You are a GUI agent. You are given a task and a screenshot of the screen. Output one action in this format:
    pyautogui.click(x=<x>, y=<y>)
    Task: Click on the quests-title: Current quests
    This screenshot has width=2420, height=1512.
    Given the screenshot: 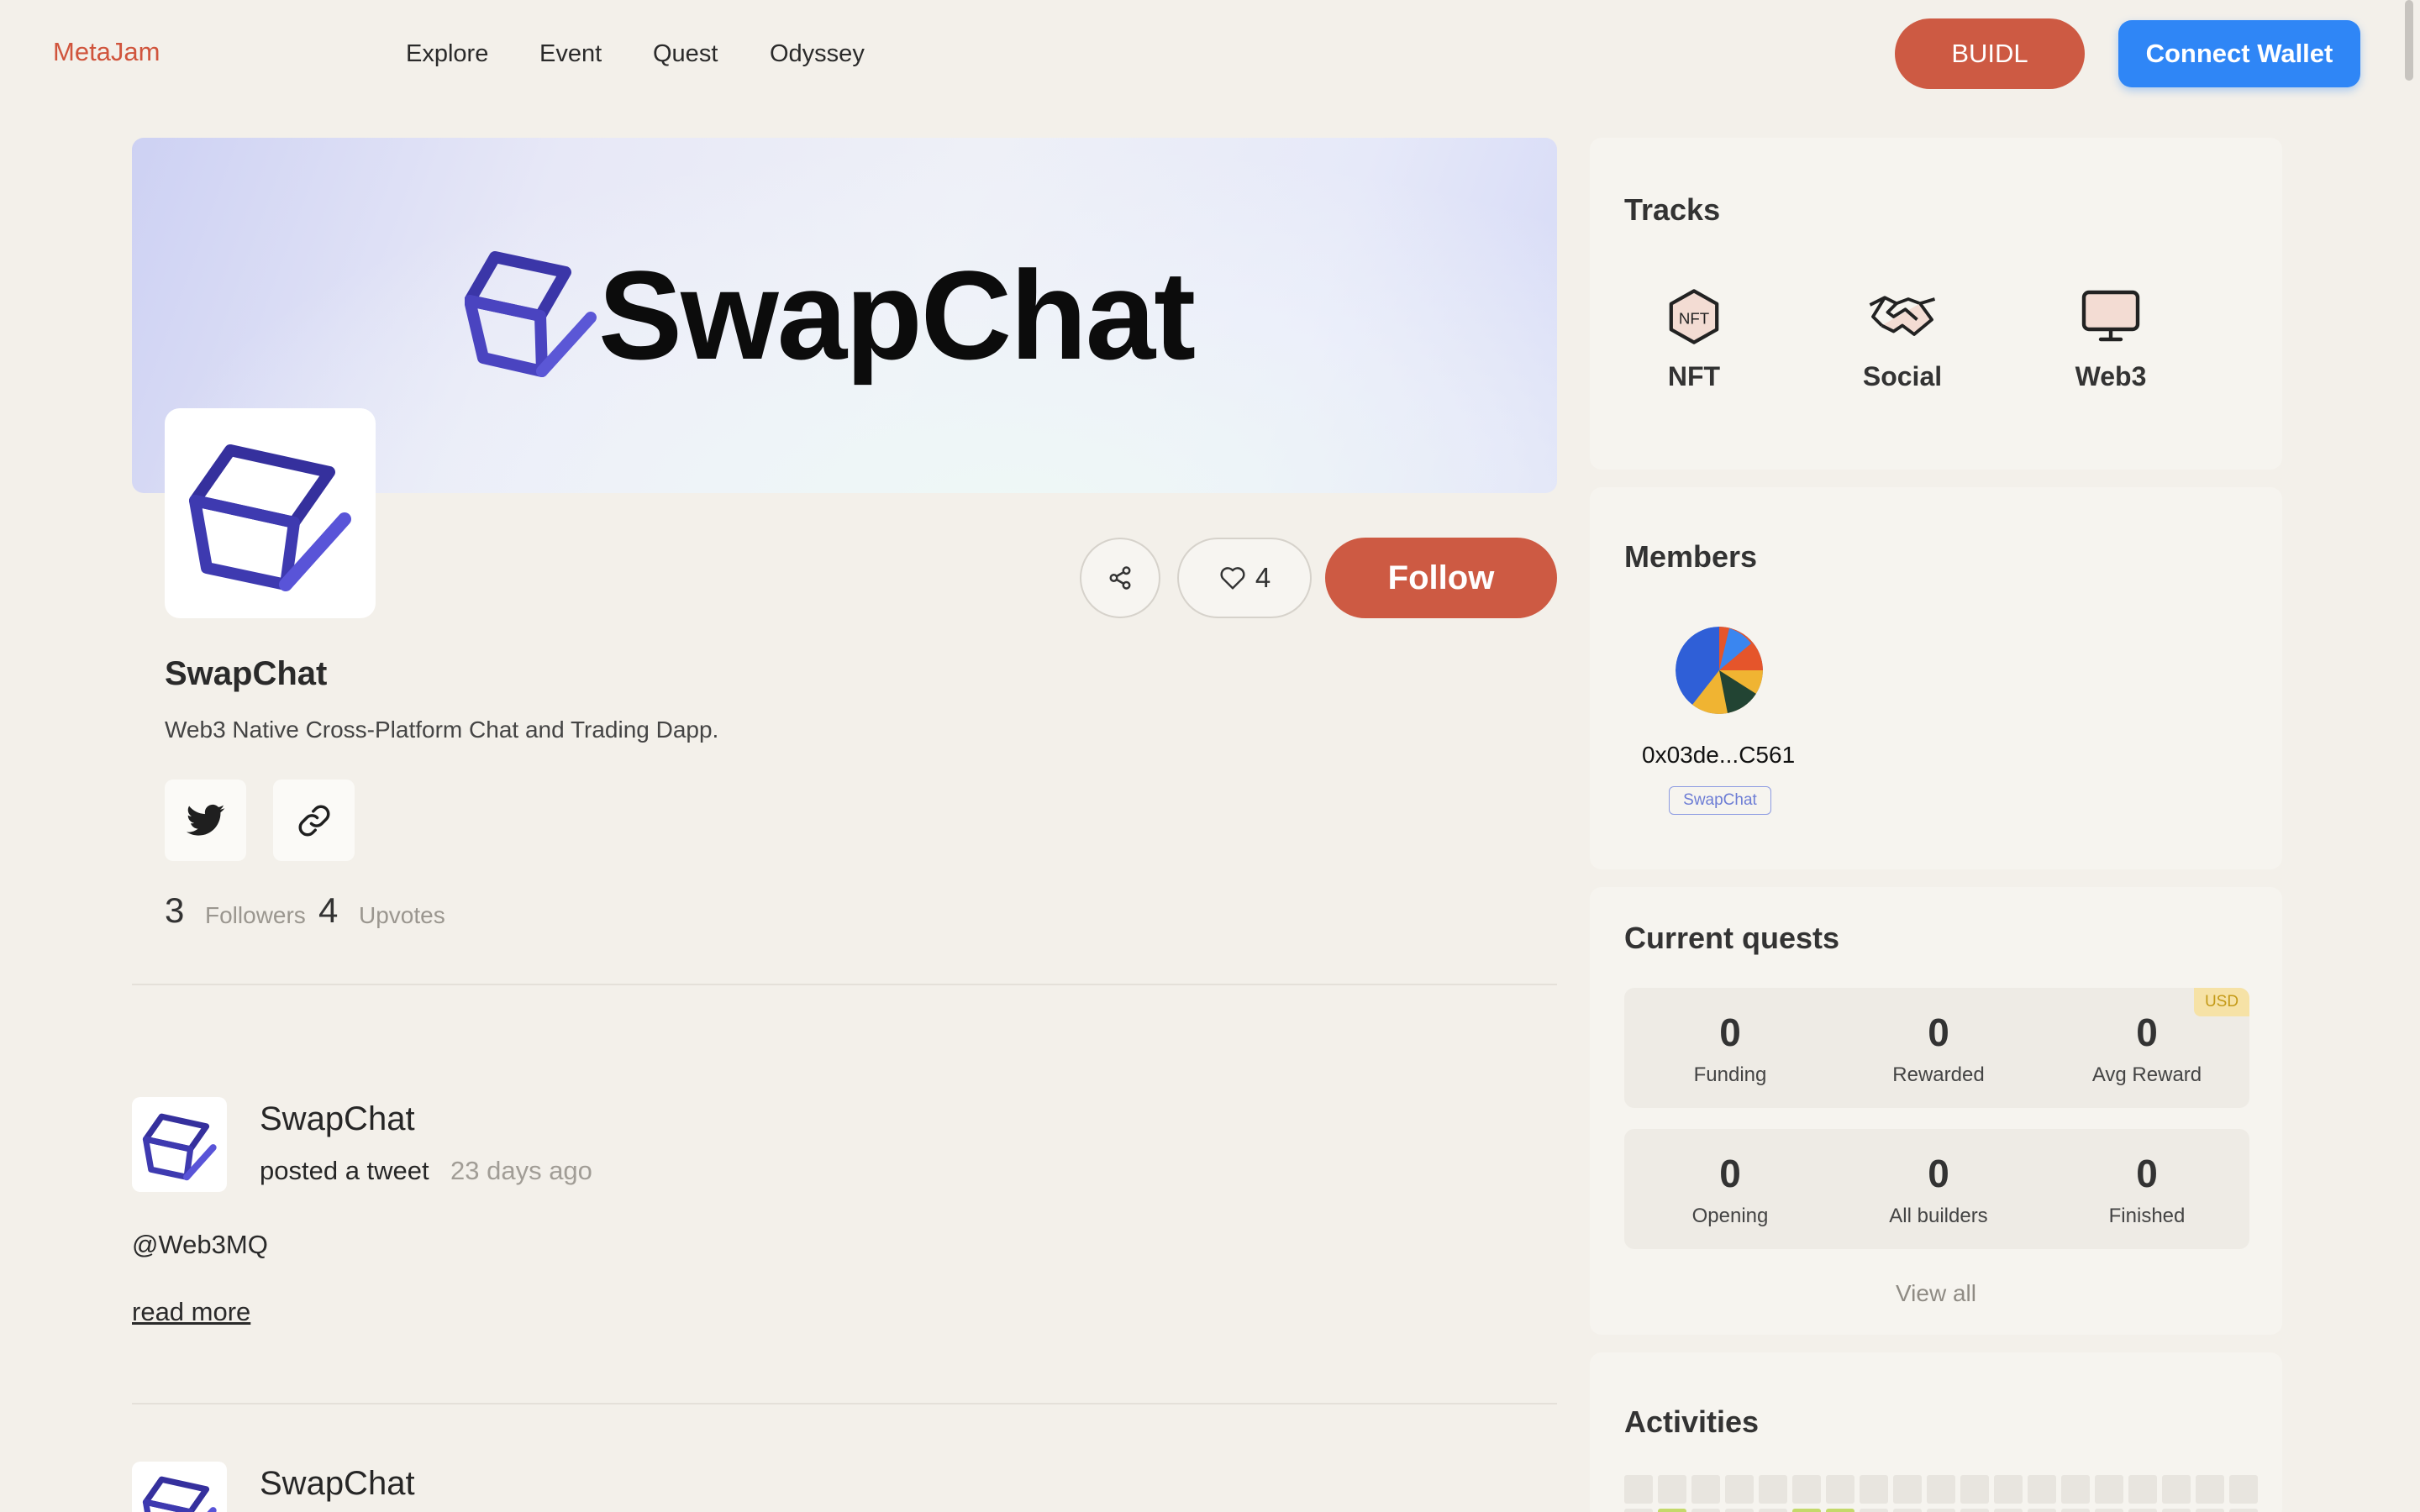 What is the action you would take?
    pyautogui.click(x=1732, y=938)
    